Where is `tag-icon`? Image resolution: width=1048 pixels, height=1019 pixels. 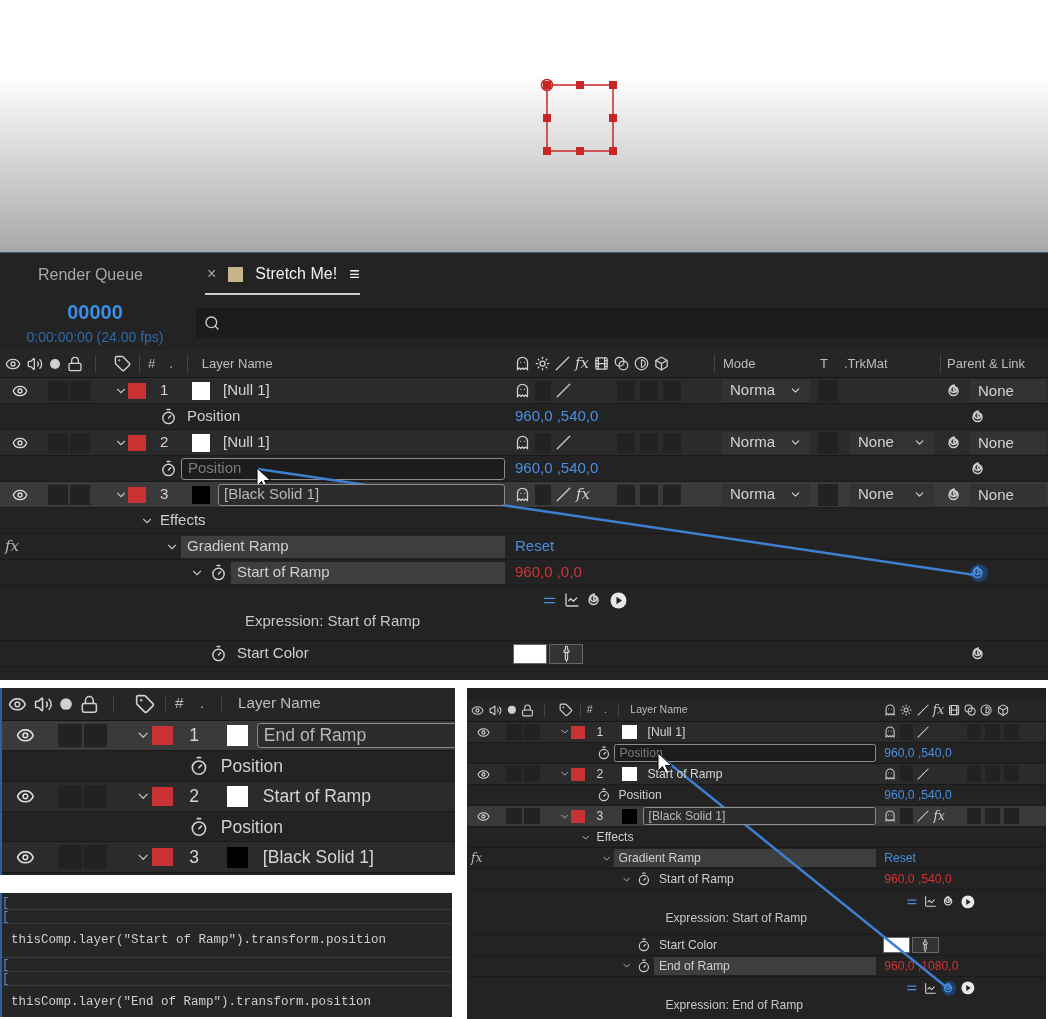
tag-icon is located at coordinates (122, 363).